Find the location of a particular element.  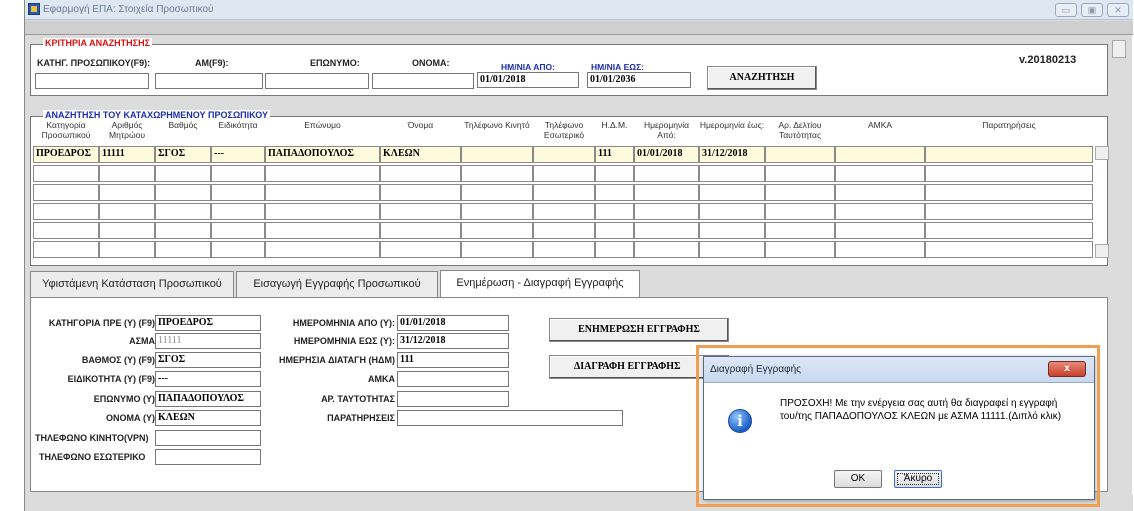

top-scroll-indicator is located at coordinates (1119, 49).